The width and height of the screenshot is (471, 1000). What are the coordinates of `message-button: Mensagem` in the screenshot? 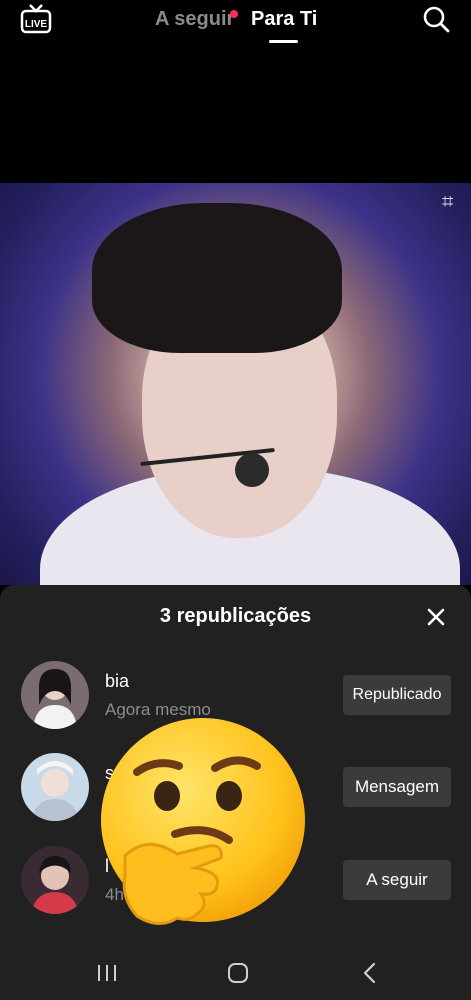 It's located at (397, 787).